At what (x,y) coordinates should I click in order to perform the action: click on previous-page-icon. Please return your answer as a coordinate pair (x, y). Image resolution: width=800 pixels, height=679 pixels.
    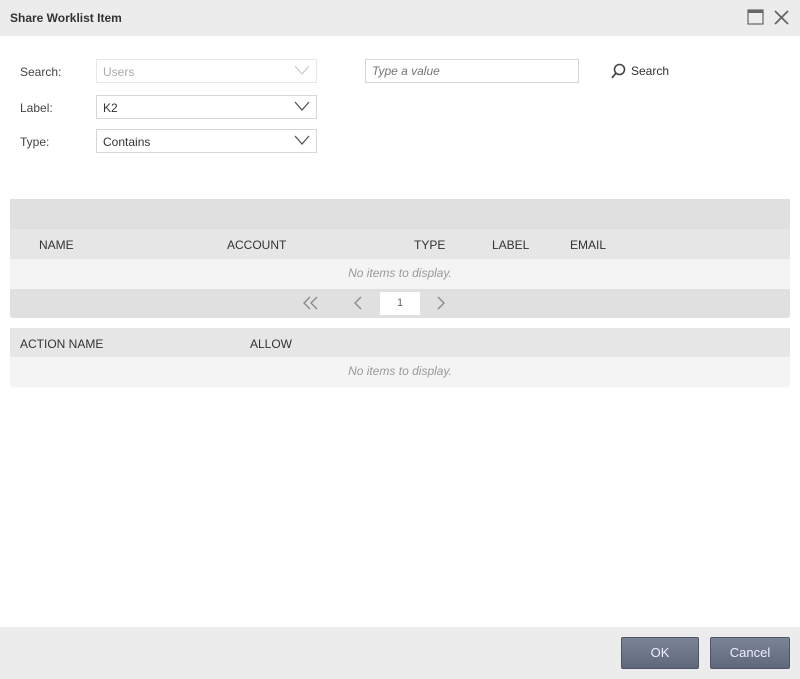
    Looking at the image, I should click on (358, 303).